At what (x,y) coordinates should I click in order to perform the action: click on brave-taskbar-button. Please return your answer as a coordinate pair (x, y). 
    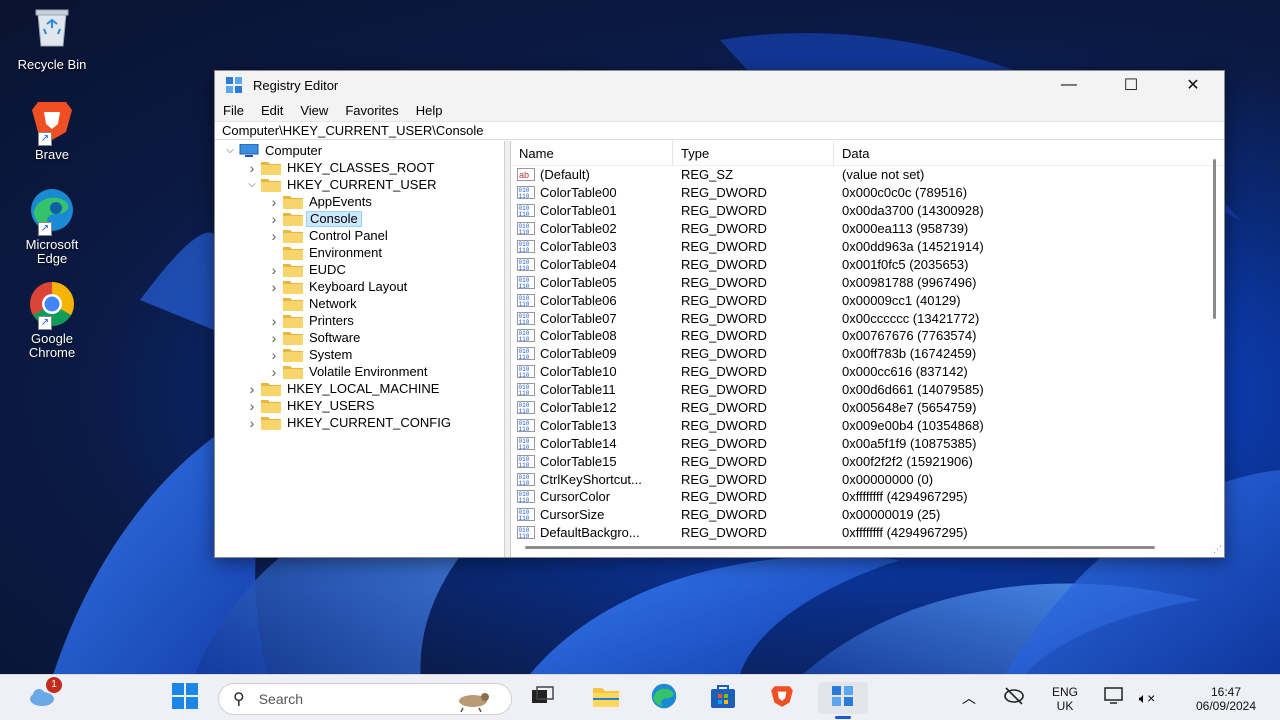
    Looking at the image, I should click on (782, 698).